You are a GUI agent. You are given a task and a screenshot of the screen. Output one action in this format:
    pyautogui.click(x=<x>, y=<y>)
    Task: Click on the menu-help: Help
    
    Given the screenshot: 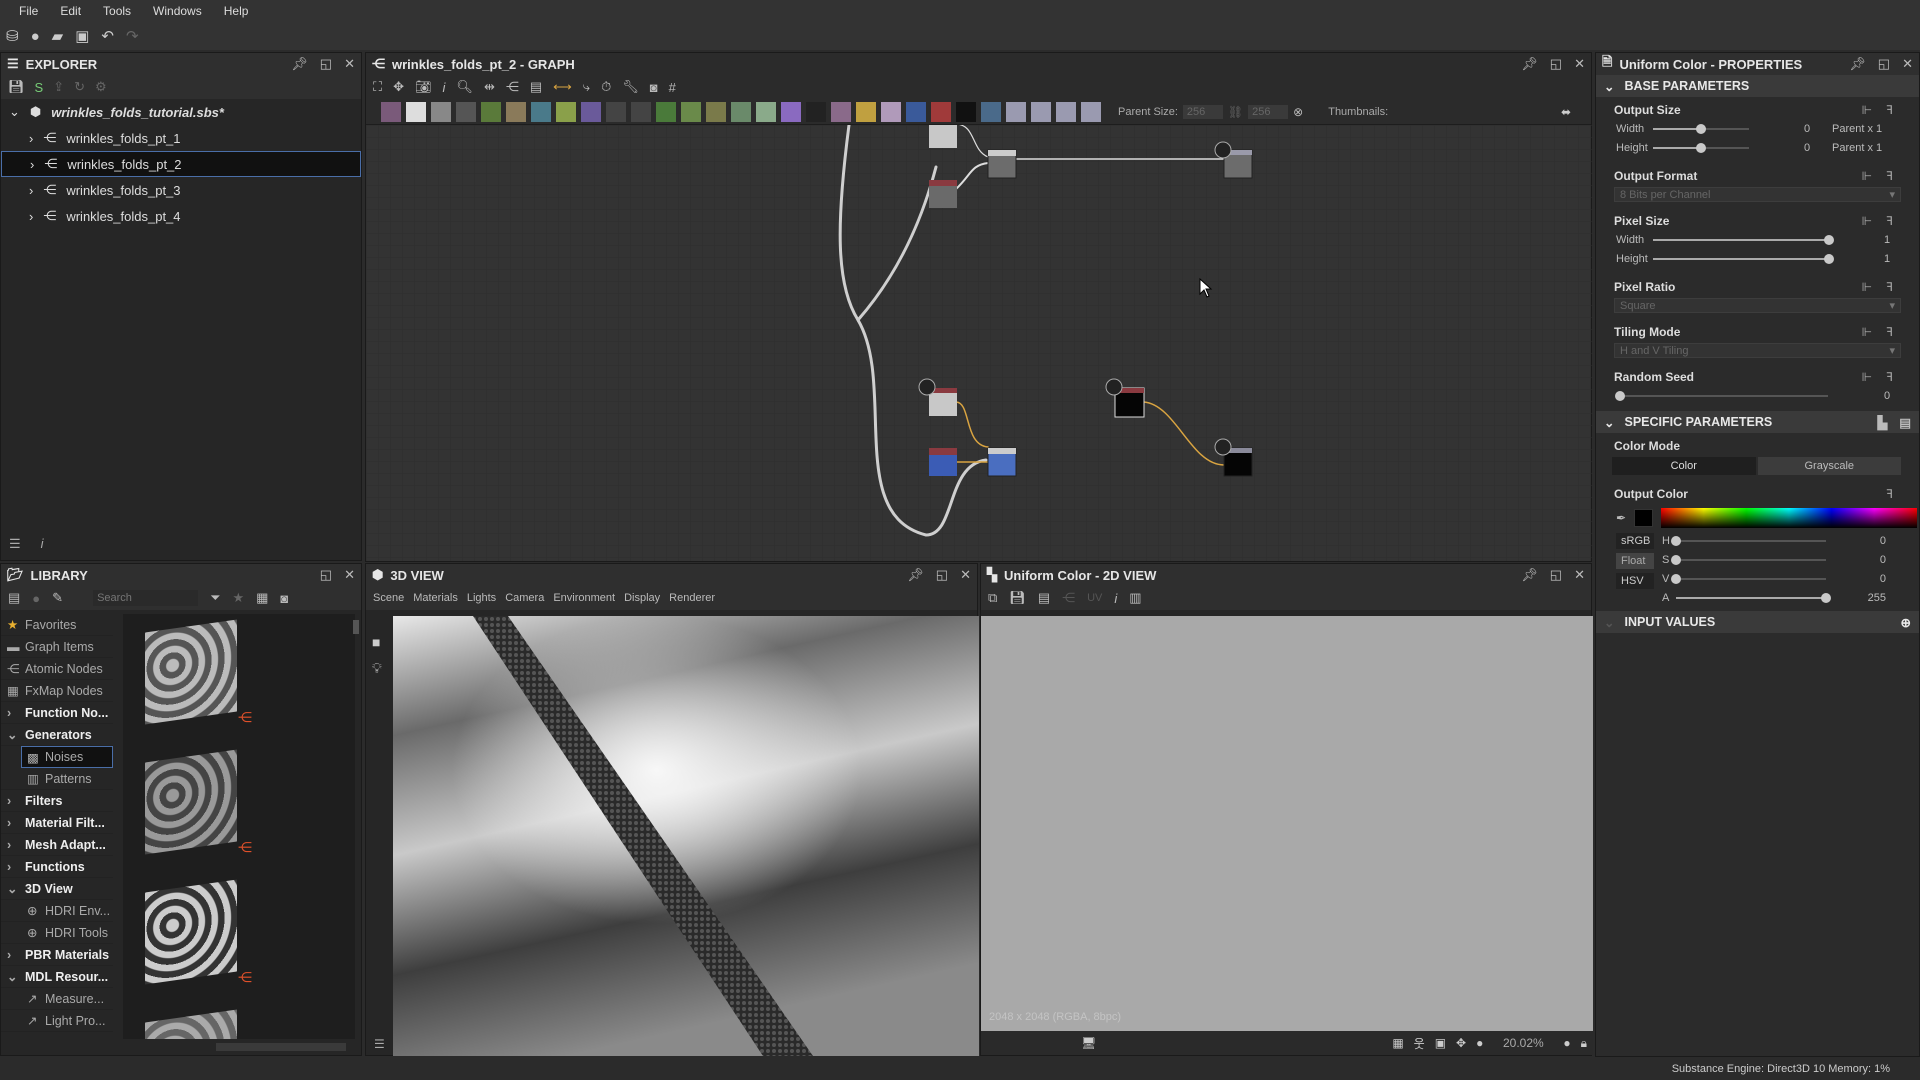 What is the action you would take?
    pyautogui.click(x=236, y=11)
    